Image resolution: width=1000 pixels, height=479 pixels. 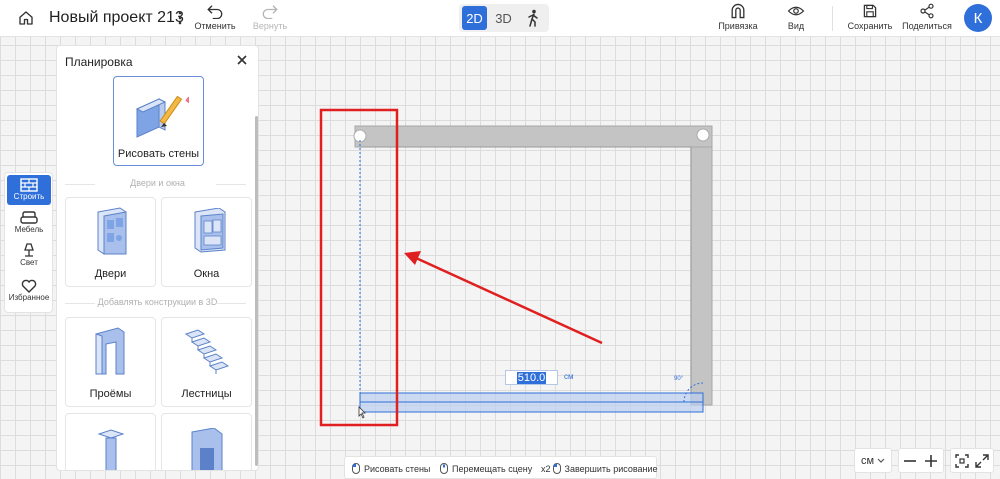 I want to click on door-icon, so click(x=112, y=231).